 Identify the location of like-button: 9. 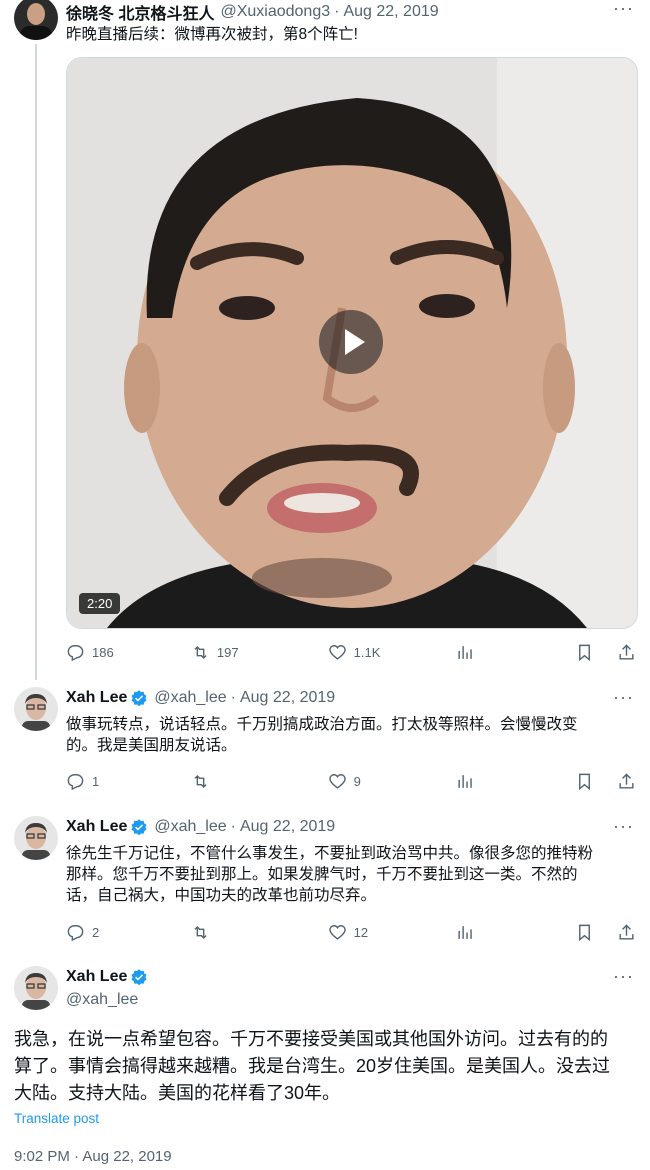
(392, 781).